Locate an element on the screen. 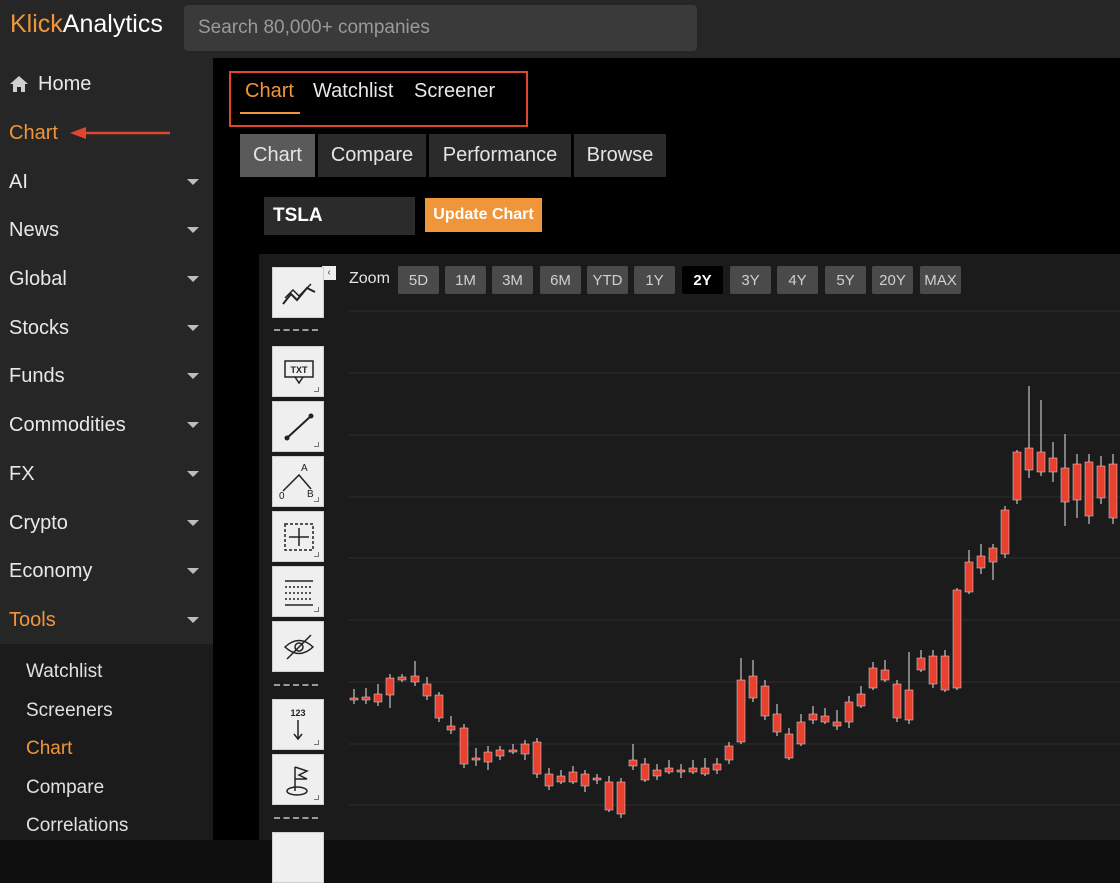  submenu-item-correlations: Correlations is located at coordinates (77, 826).